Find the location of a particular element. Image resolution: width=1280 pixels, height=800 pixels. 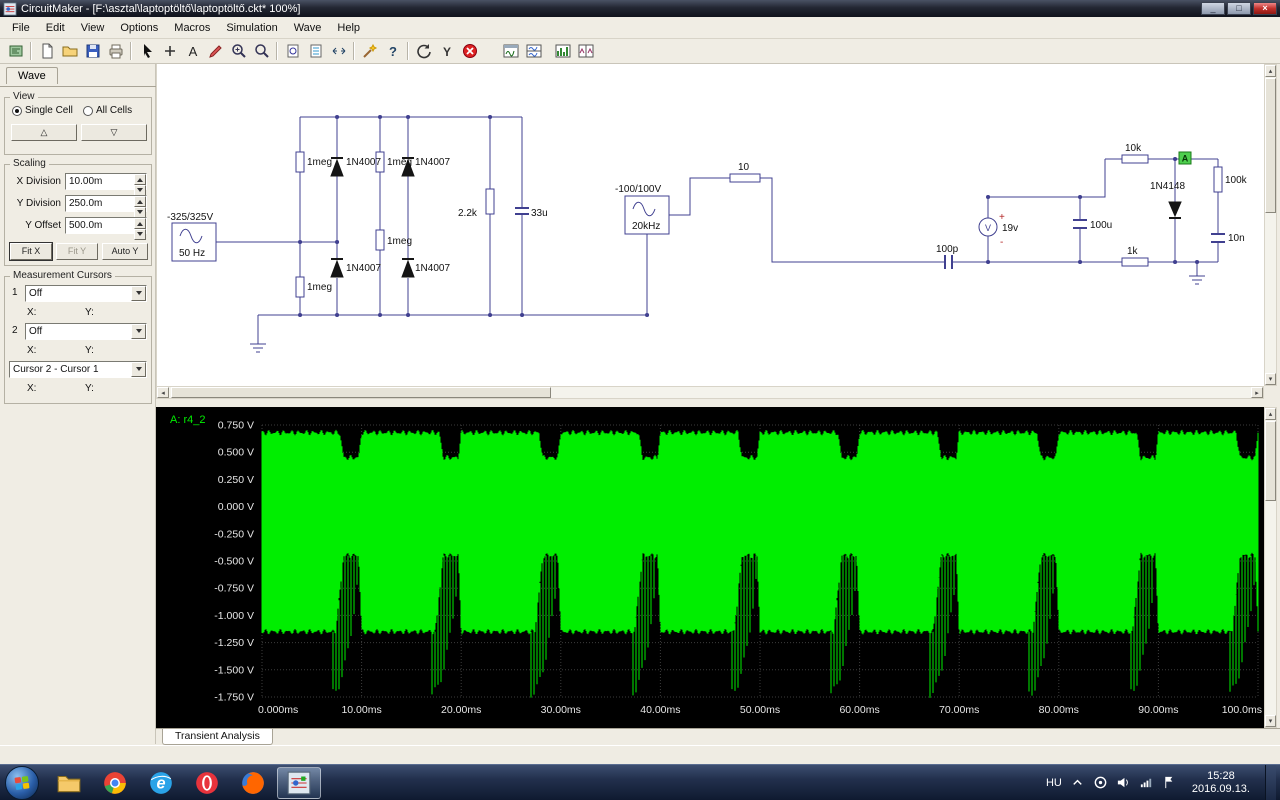

network-icon is located at coordinates (1147, 783).